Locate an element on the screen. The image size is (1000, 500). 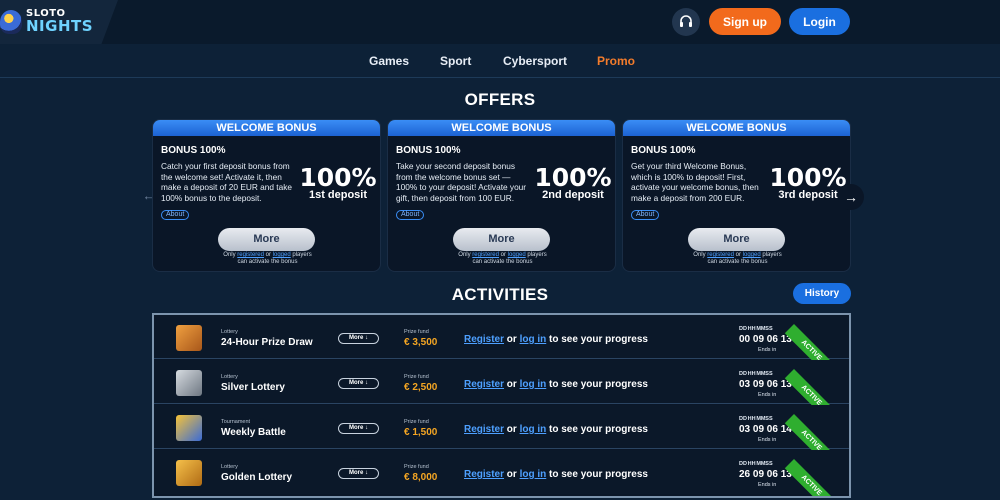
prize-fund-value: € 3,500 is located at coordinates (421, 342).